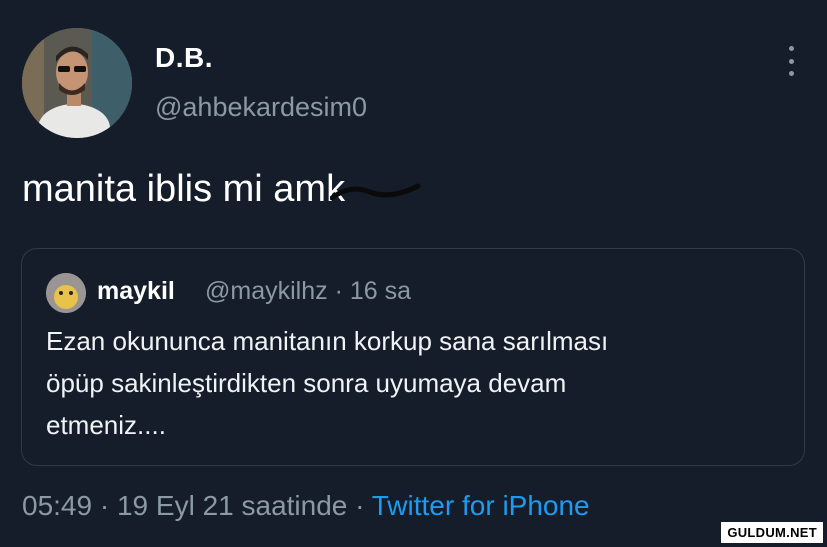  Describe the element at coordinates (261, 107) in the screenshot. I see `author-handle: @ahbekardesim0` at that location.